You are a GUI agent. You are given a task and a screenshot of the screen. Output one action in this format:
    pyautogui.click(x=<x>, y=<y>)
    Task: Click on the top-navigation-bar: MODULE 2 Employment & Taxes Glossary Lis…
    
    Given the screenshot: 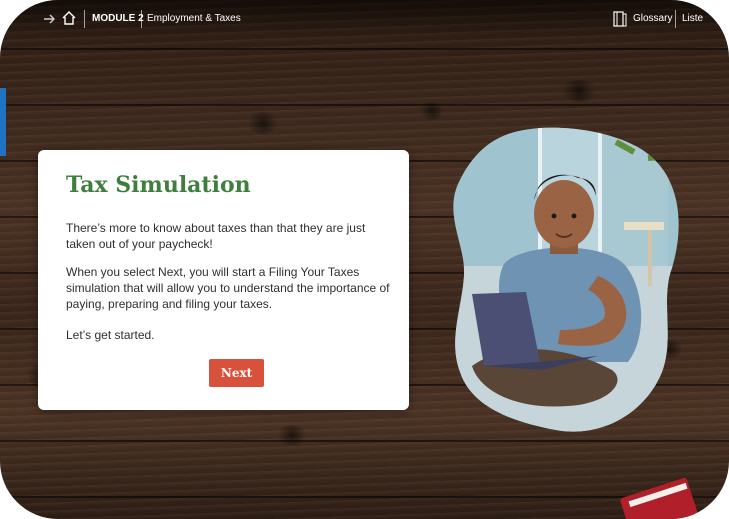 What is the action you would take?
    pyautogui.click(x=364, y=20)
    